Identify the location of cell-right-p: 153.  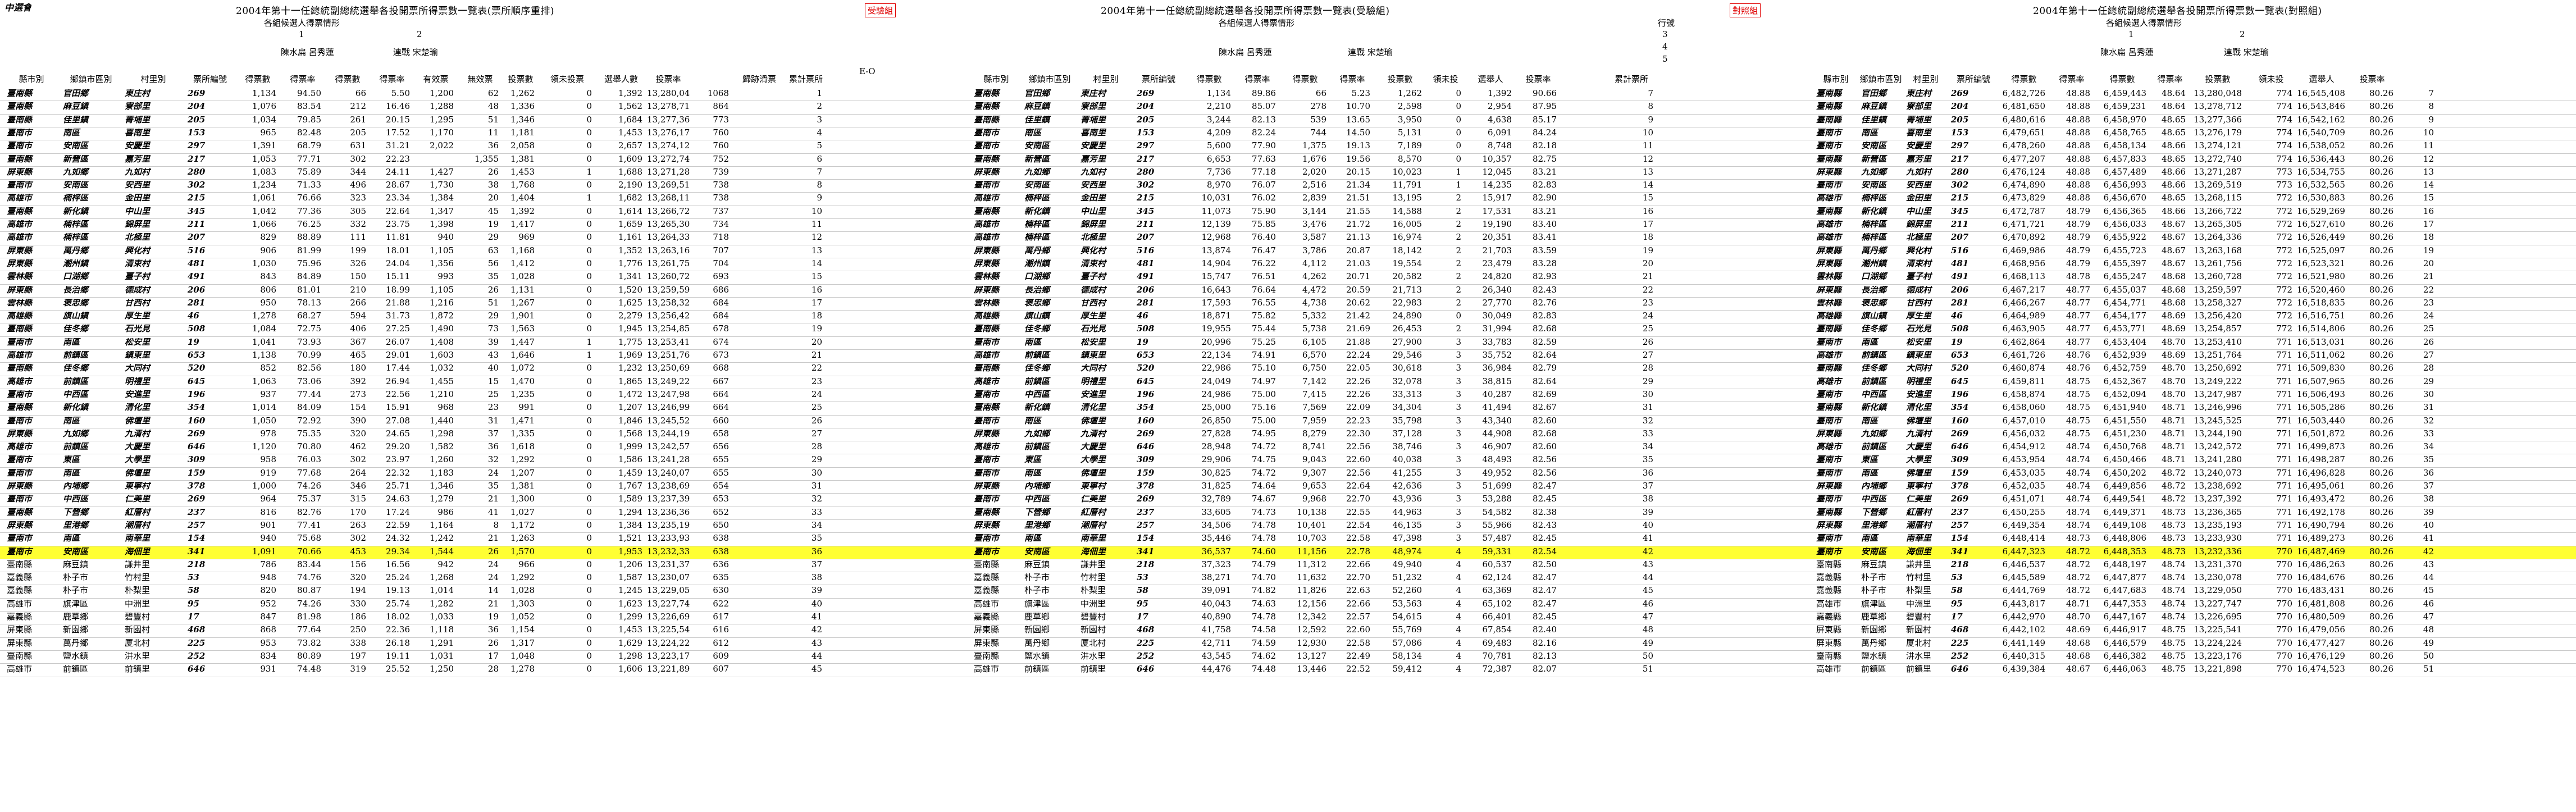
(1960, 132).